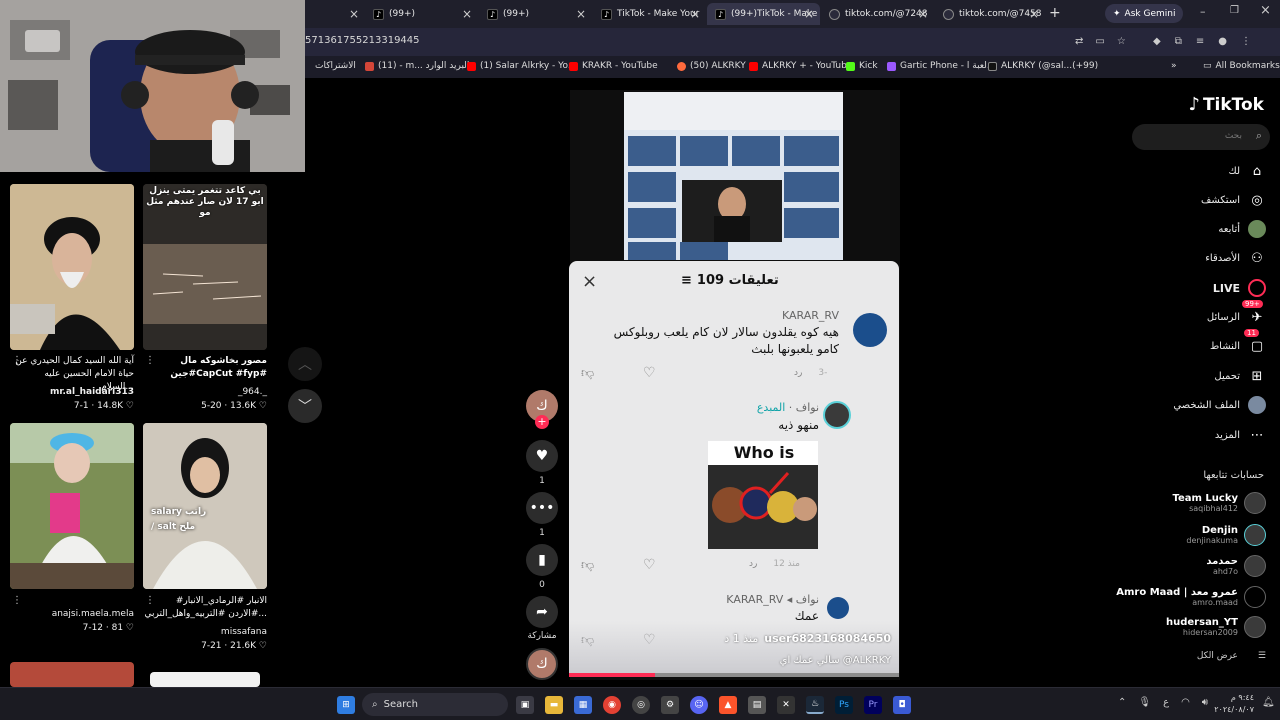 This screenshot has width=1280, height=720. Describe the element at coordinates (421, 14) in the screenshot. I see `tab-1: ♪ (99+) ×` at that location.